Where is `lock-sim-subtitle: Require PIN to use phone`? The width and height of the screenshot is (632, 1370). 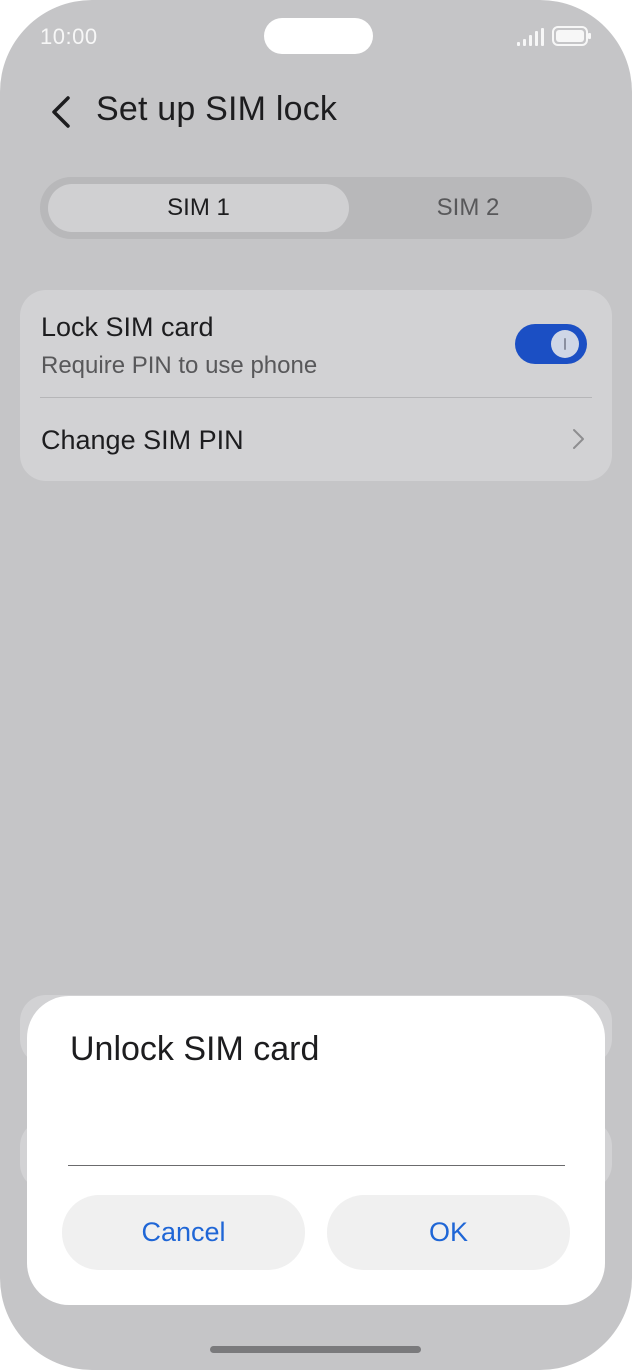
lock-sim-subtitle: Require PIN to use phone is located at coordinates (179, 365).